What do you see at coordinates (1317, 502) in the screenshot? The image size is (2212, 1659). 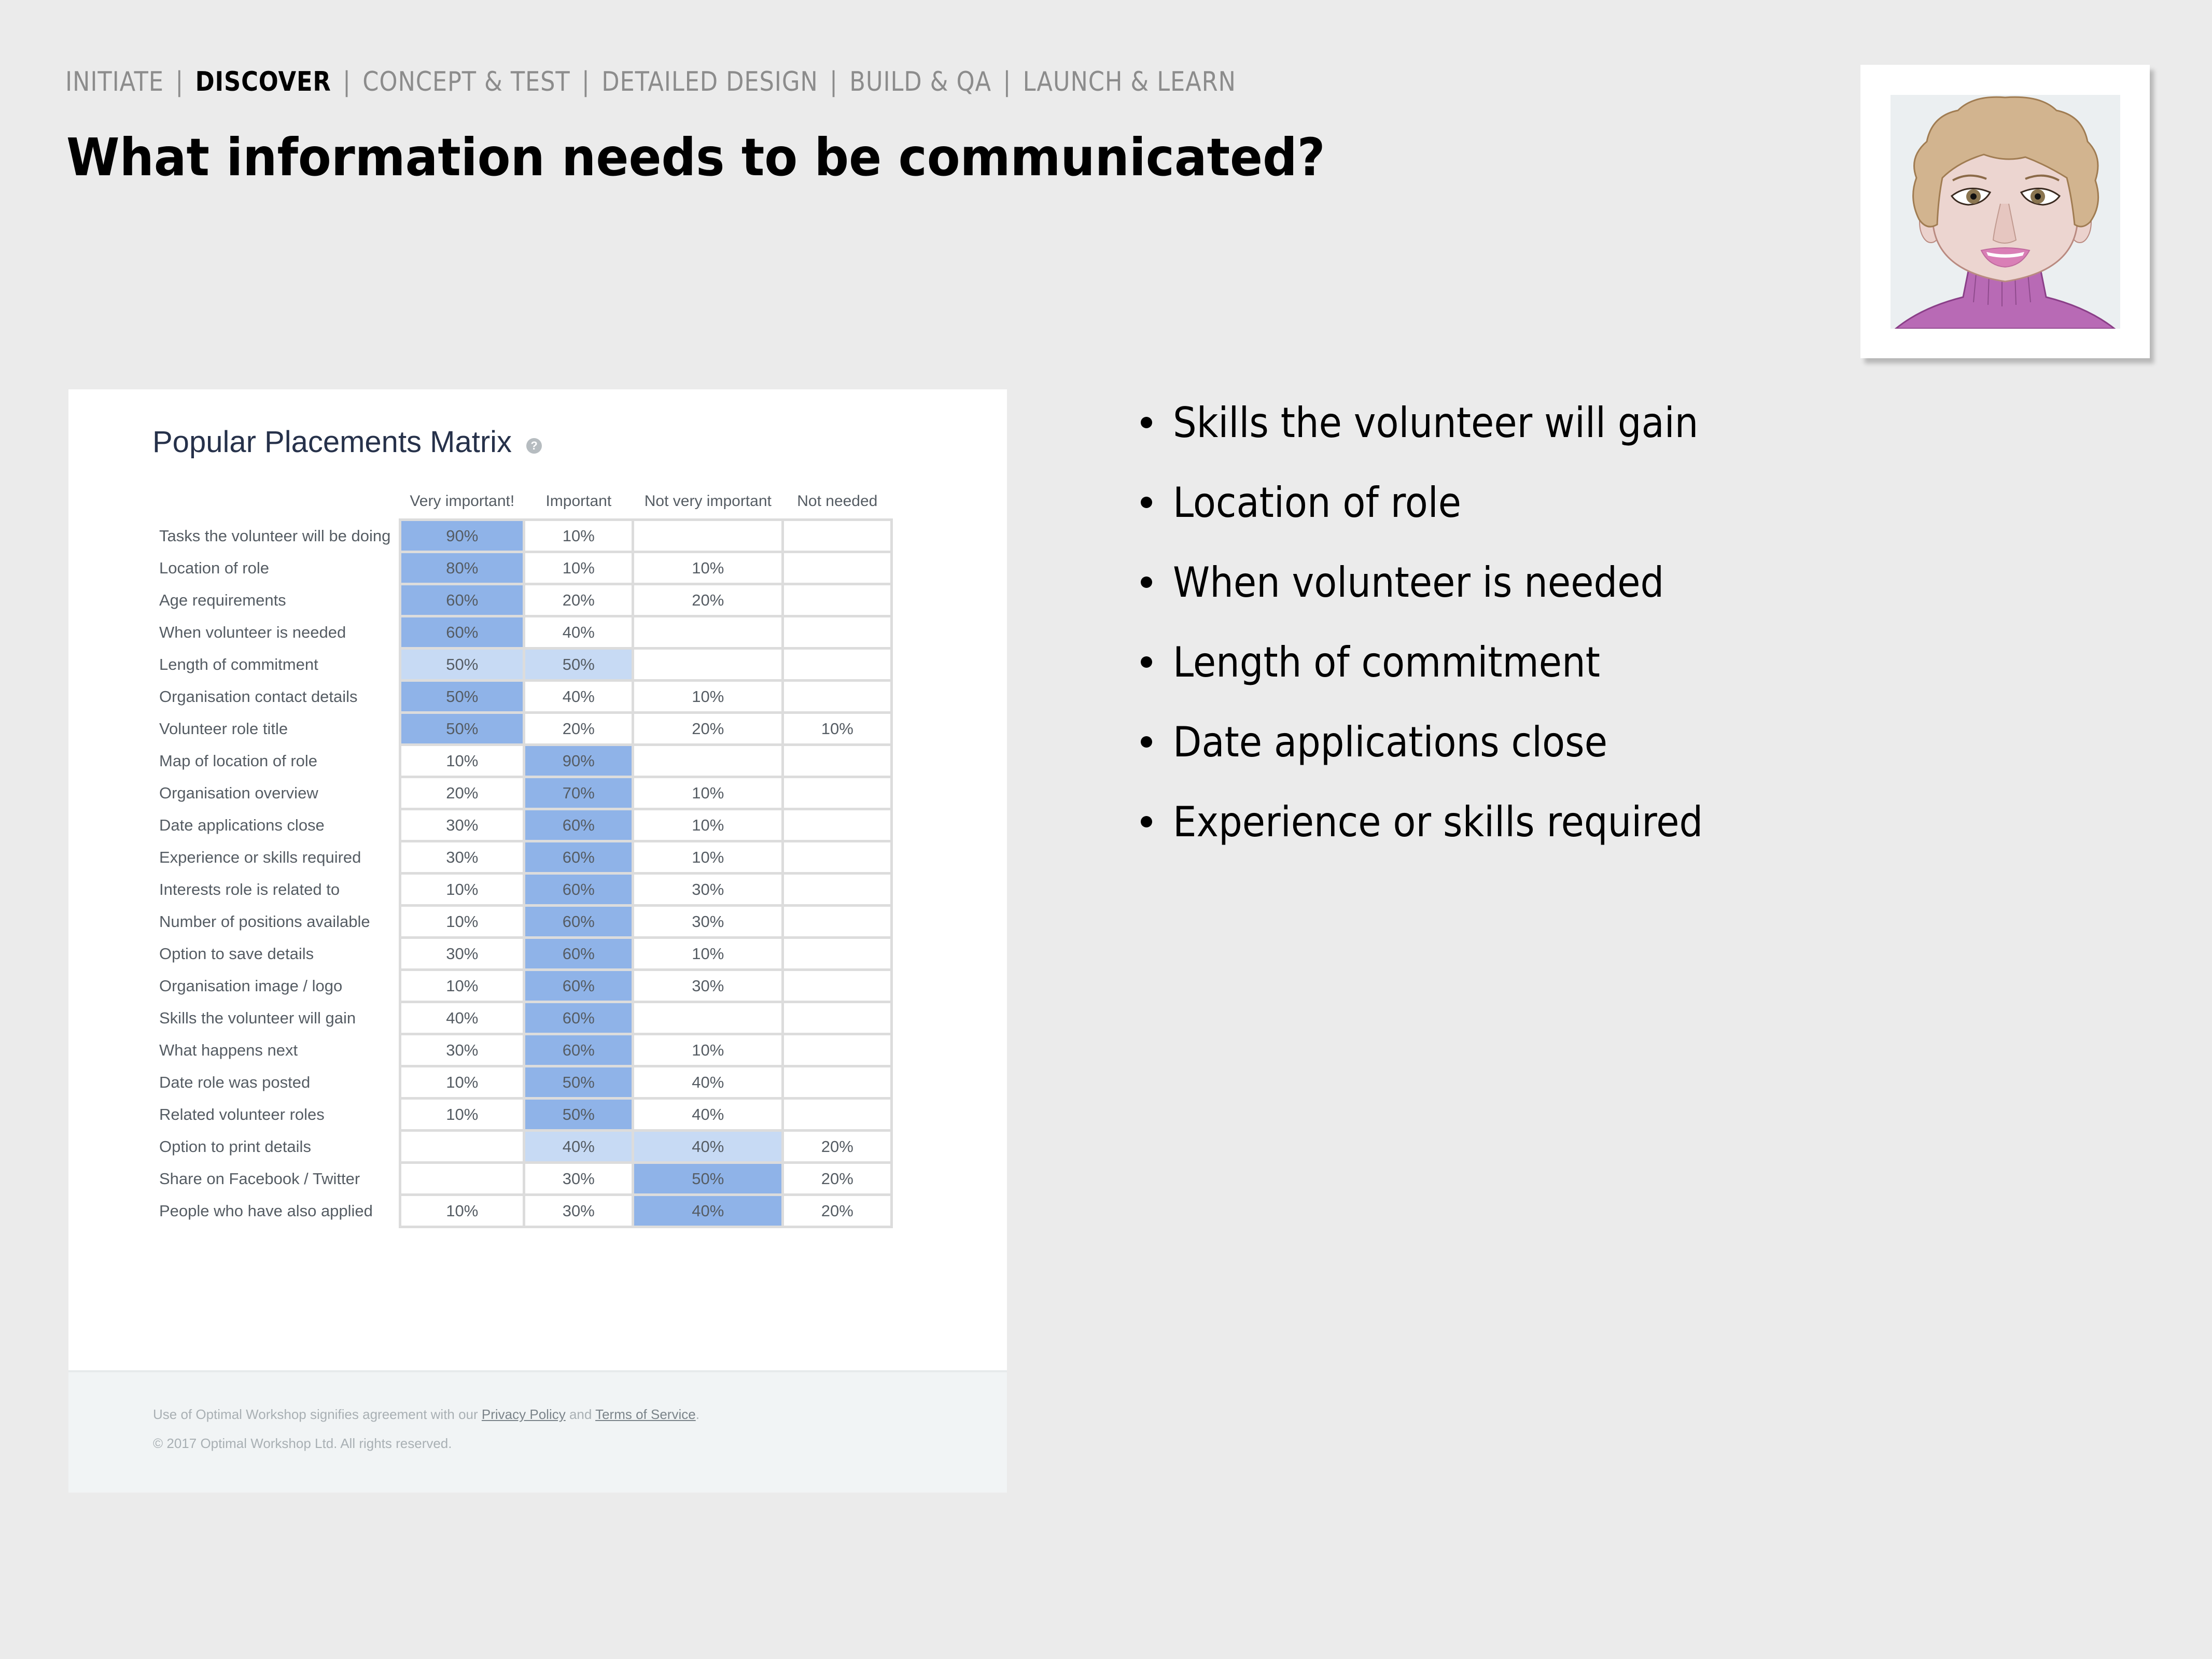 I see `list-item-text: Location of role` at bounding box center [1317, 502].